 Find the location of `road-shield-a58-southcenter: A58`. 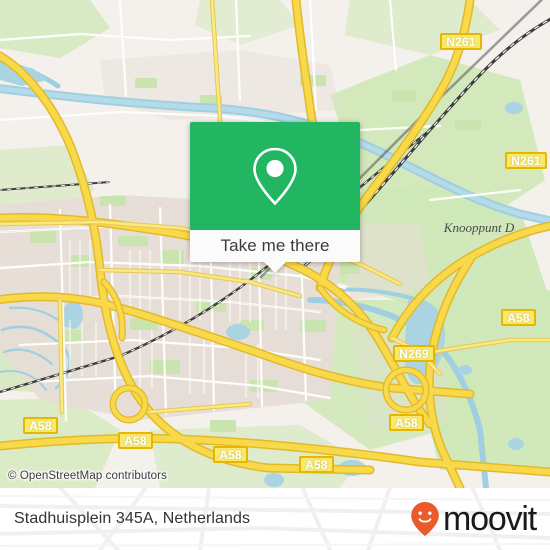

road-shield-a58-southcenter: A58 is located at coordinates (230, 454).